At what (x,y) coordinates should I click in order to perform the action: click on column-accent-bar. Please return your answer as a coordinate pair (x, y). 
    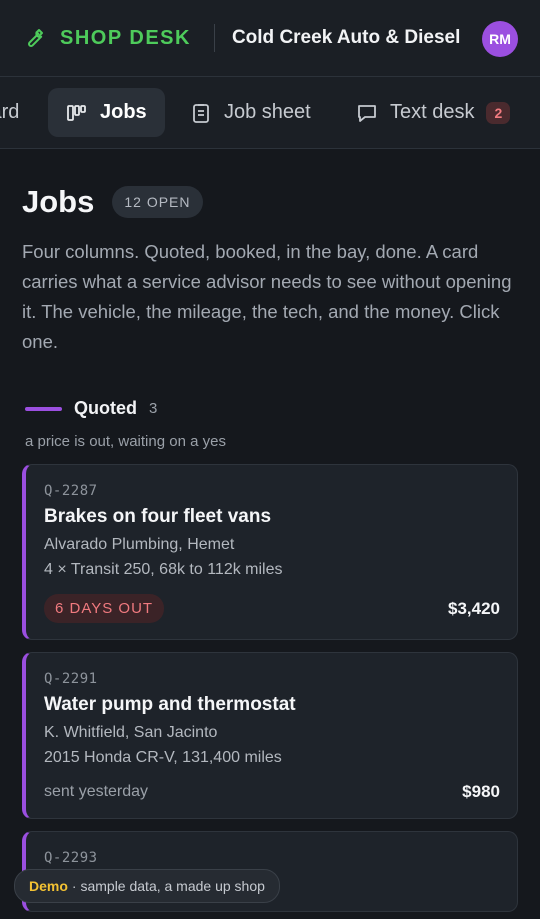
    Looking at the image, I should click on (43, 408).